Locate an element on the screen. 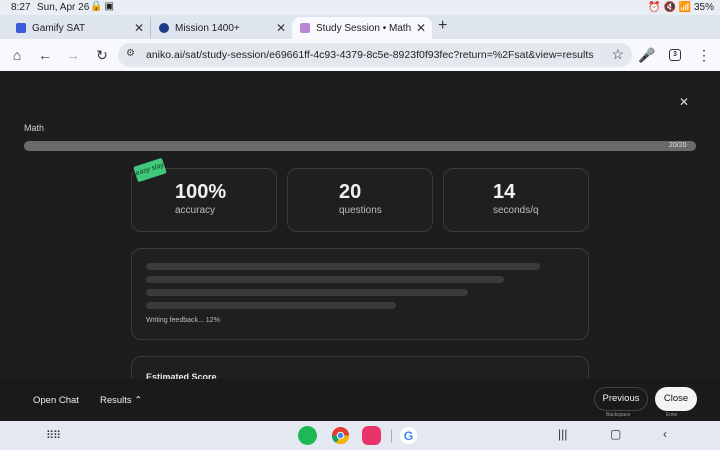 This screenshot has width=720, height=450. aniko-favicon-icon is located at coordinates (305, 28).